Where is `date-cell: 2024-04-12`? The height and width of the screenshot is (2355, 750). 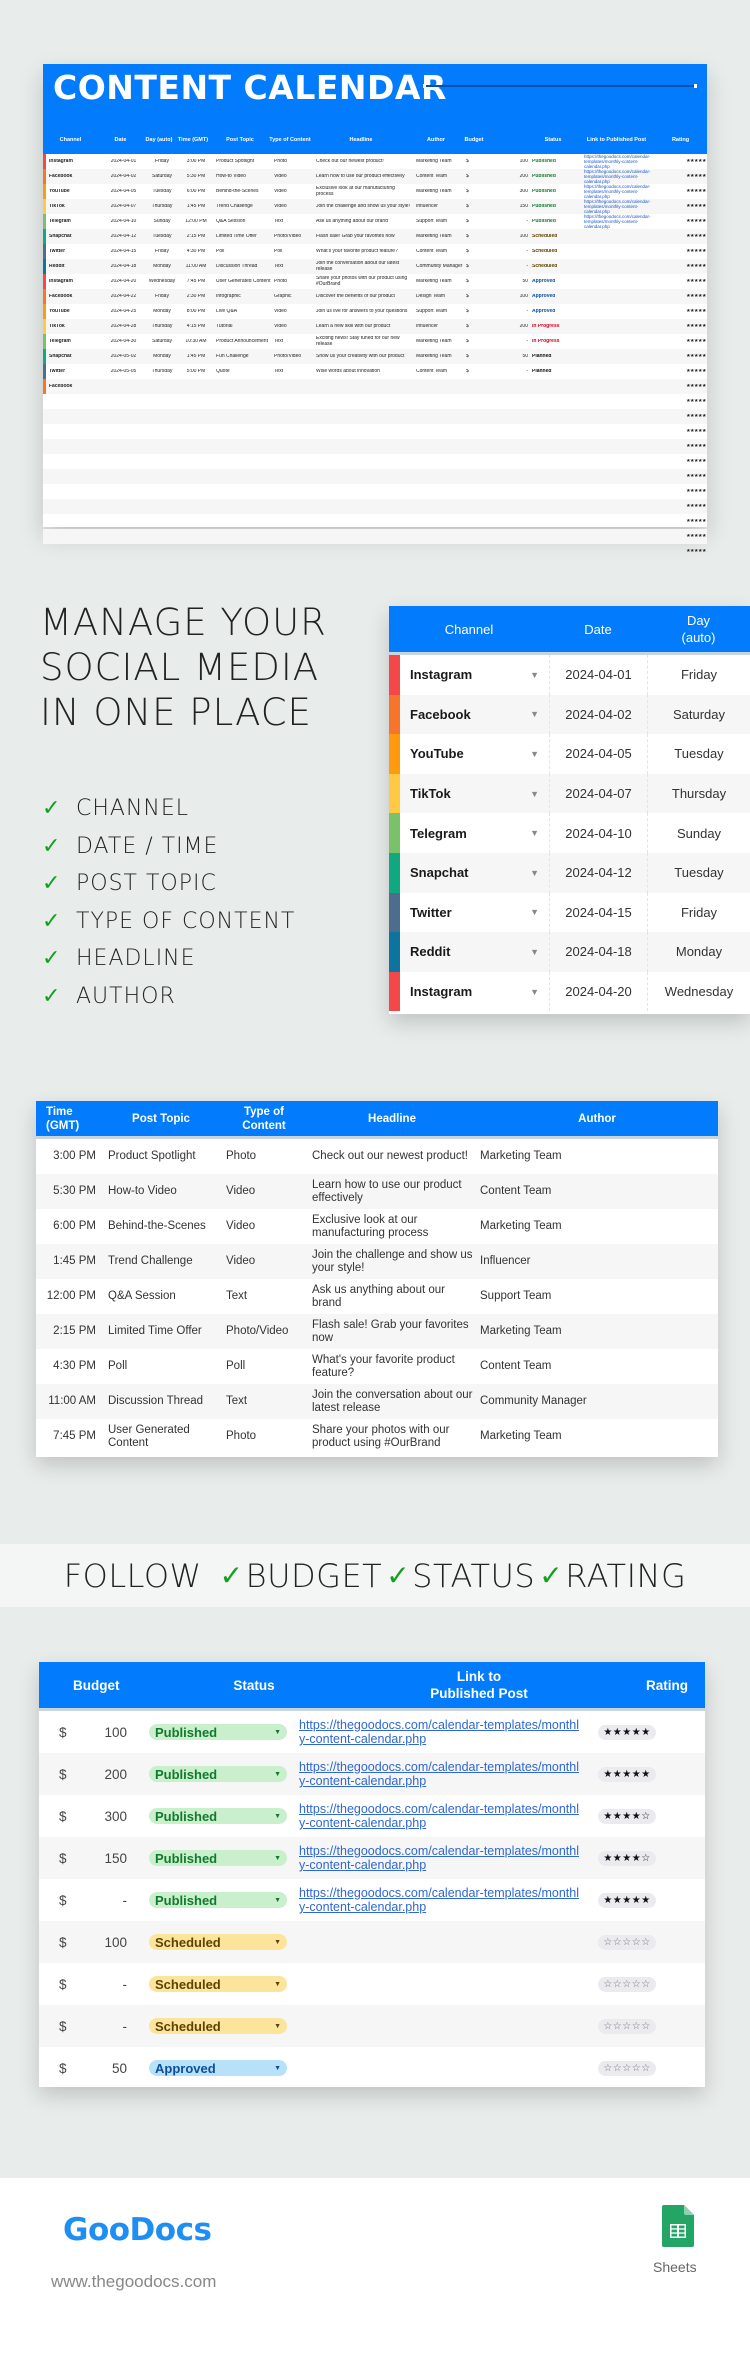
date-cell: 2024-04-12 is located at coordinates (598, 872).